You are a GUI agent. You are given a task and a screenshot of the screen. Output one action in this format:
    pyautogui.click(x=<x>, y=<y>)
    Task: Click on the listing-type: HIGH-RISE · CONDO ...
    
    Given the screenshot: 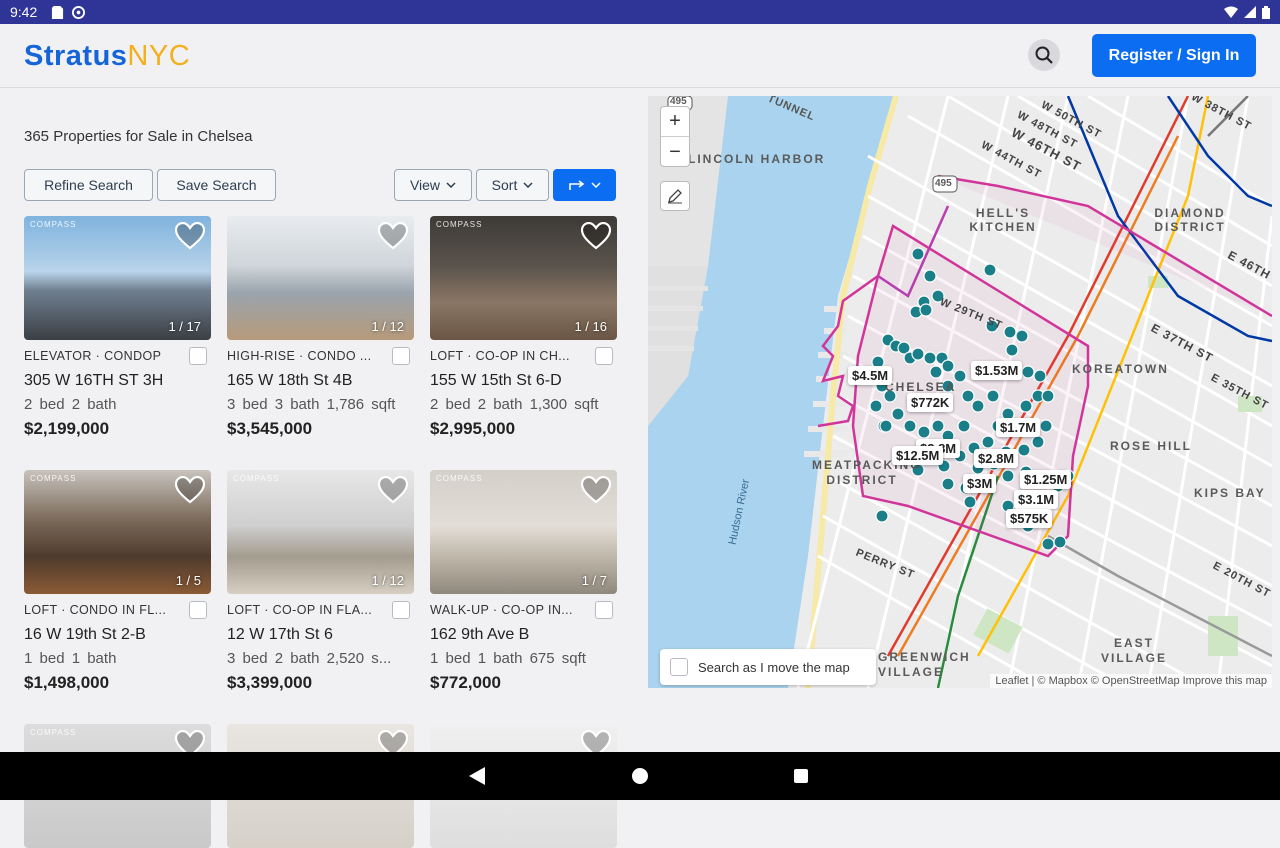 What is the action you would take?
    pyautogui.click(x=299, y=356)
    